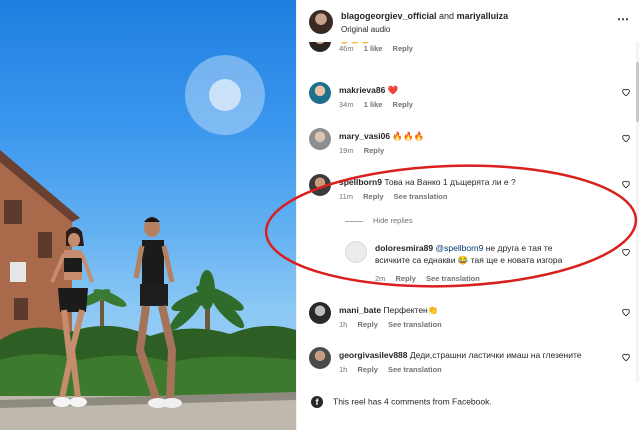 The image size is (640, 430). Describe the element at coordinates (354, 221) in the screenshot. I see `divider-line` at that location.